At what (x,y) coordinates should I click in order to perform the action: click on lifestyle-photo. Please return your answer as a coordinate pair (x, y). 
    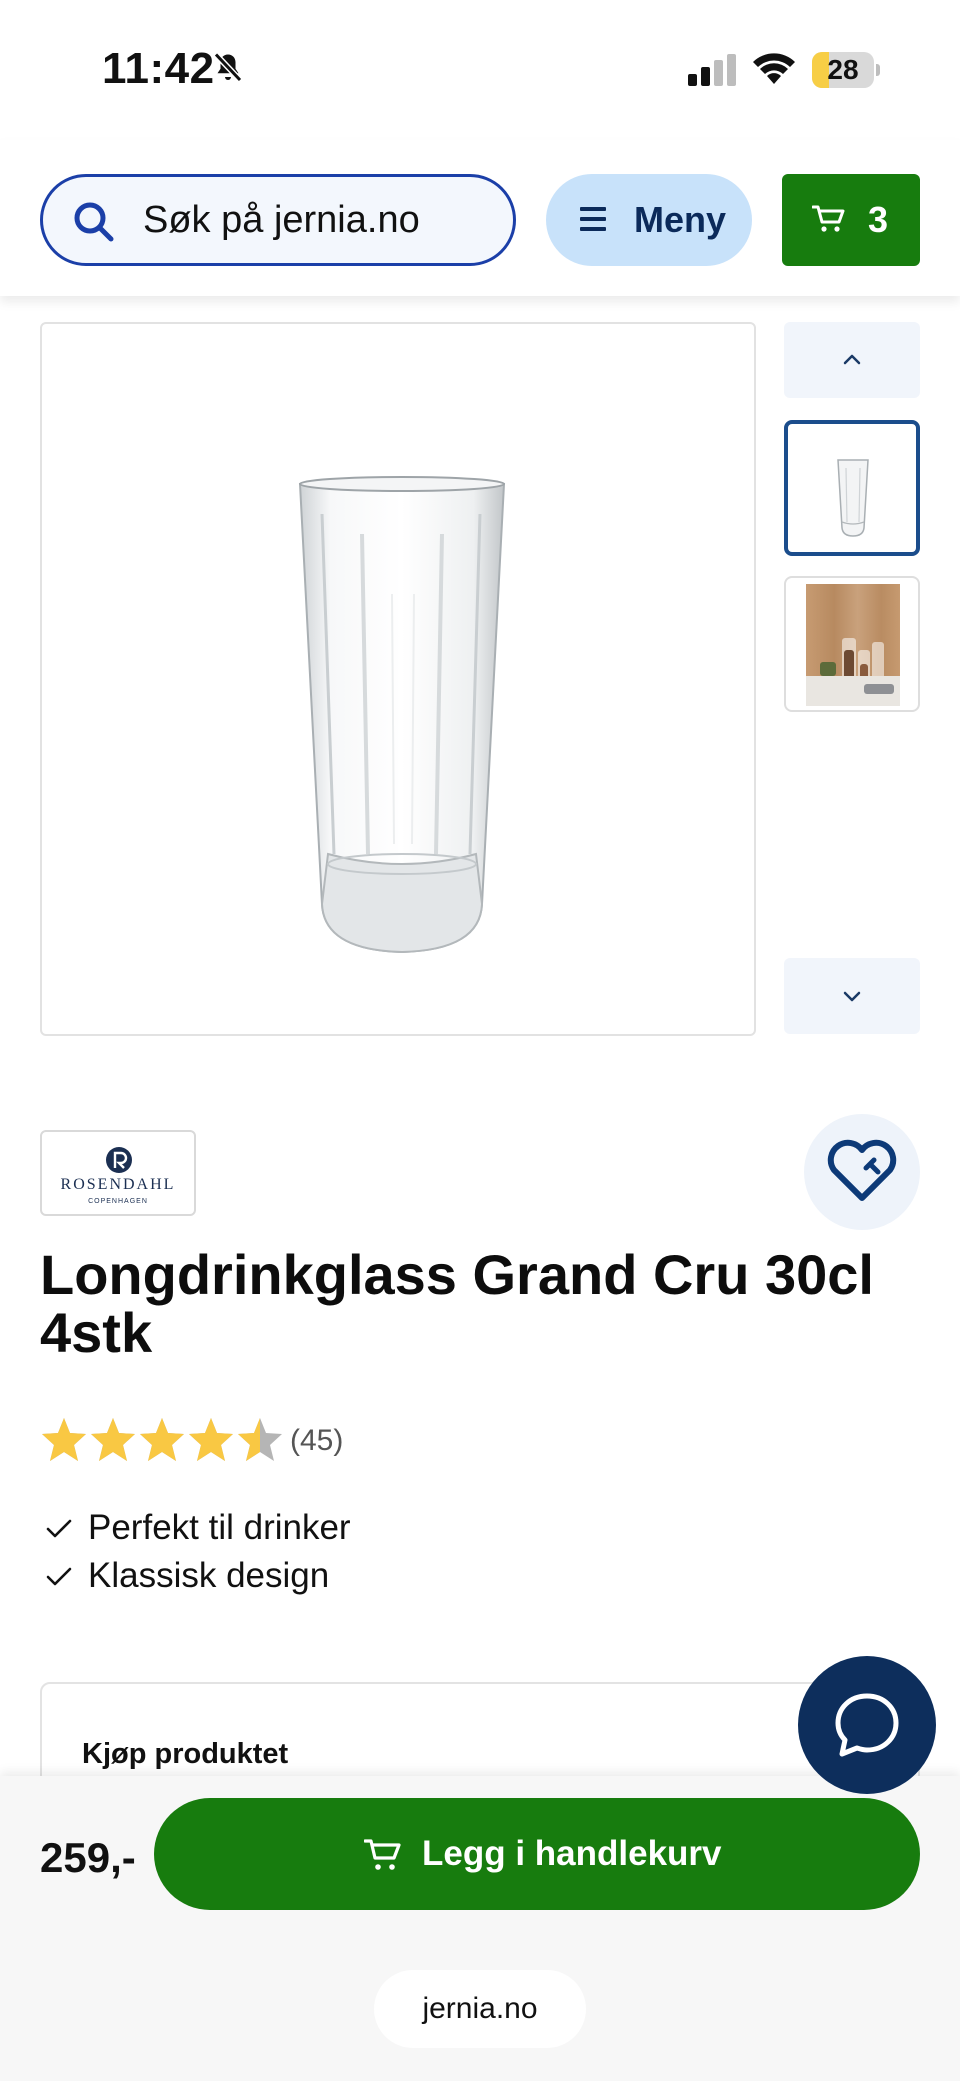
    Looking at the image, I should click on (853, 645).